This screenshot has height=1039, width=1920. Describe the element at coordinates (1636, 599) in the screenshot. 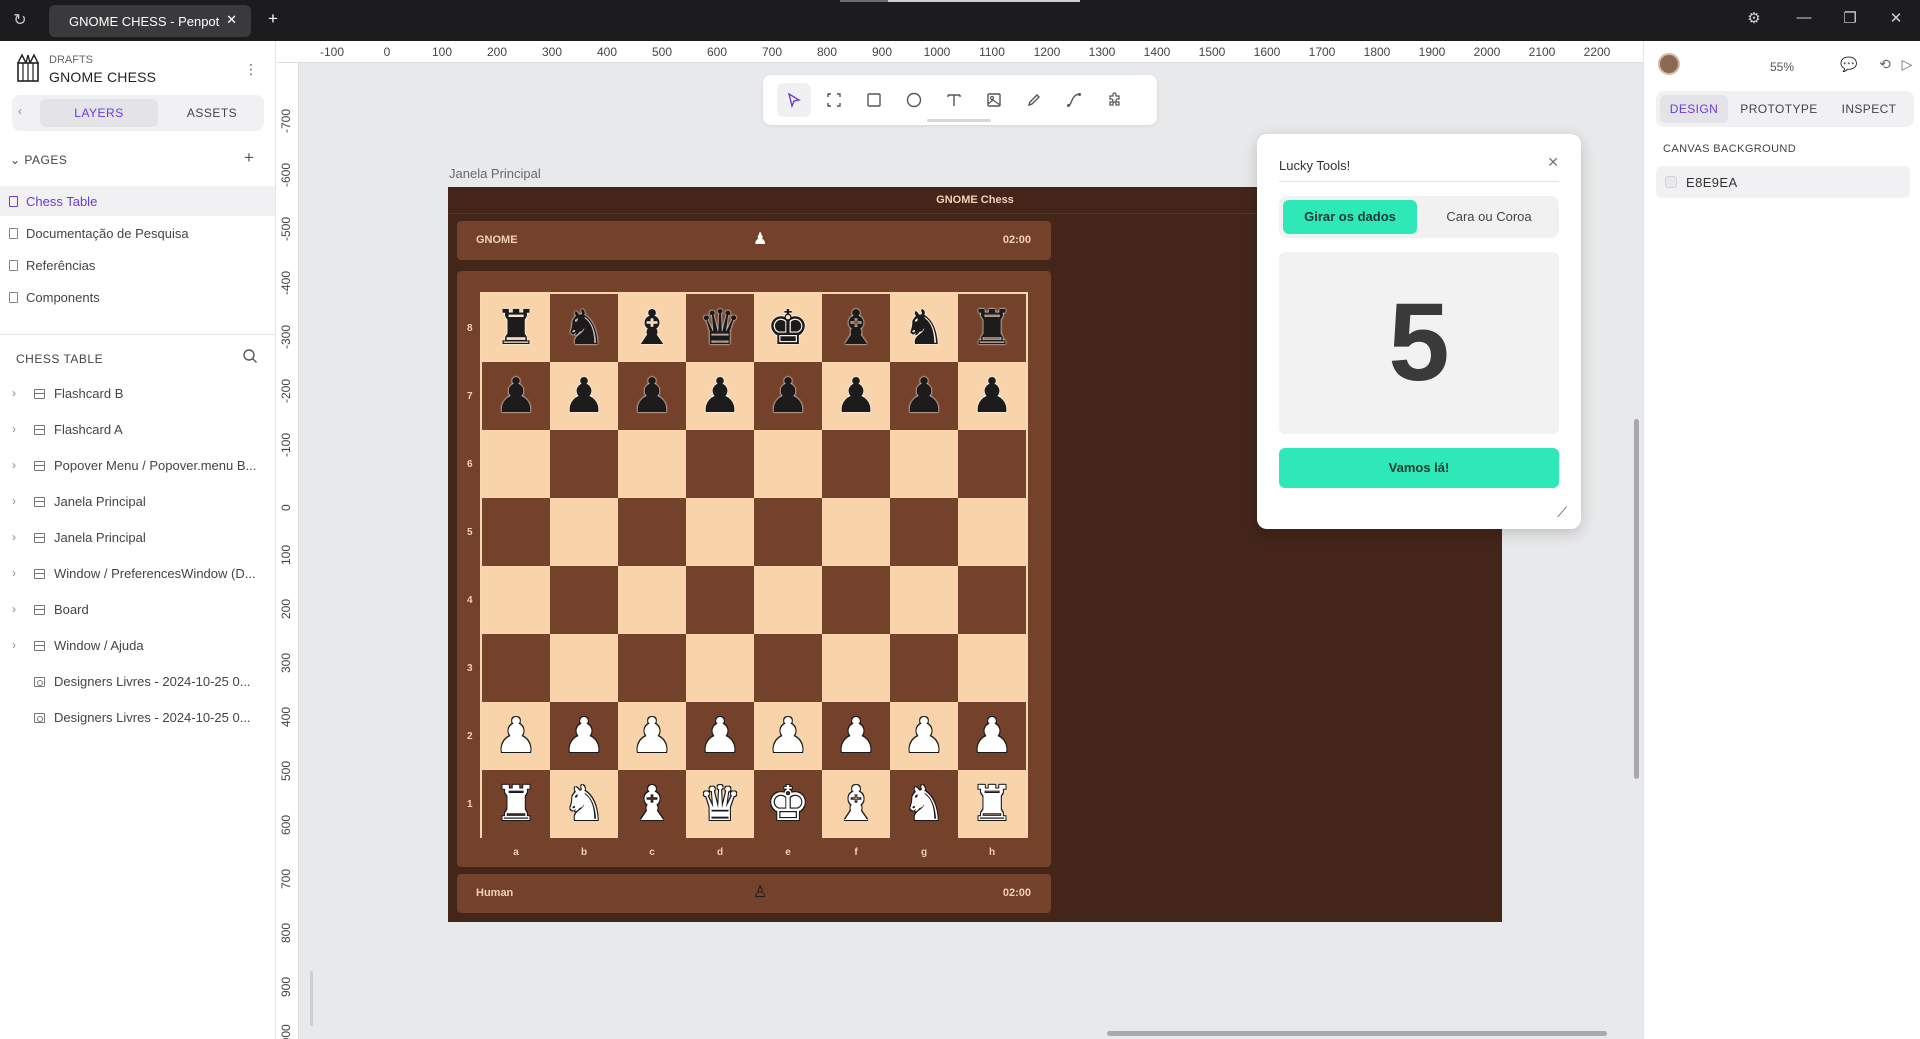

I see `vertical-scrollbar` at that location.